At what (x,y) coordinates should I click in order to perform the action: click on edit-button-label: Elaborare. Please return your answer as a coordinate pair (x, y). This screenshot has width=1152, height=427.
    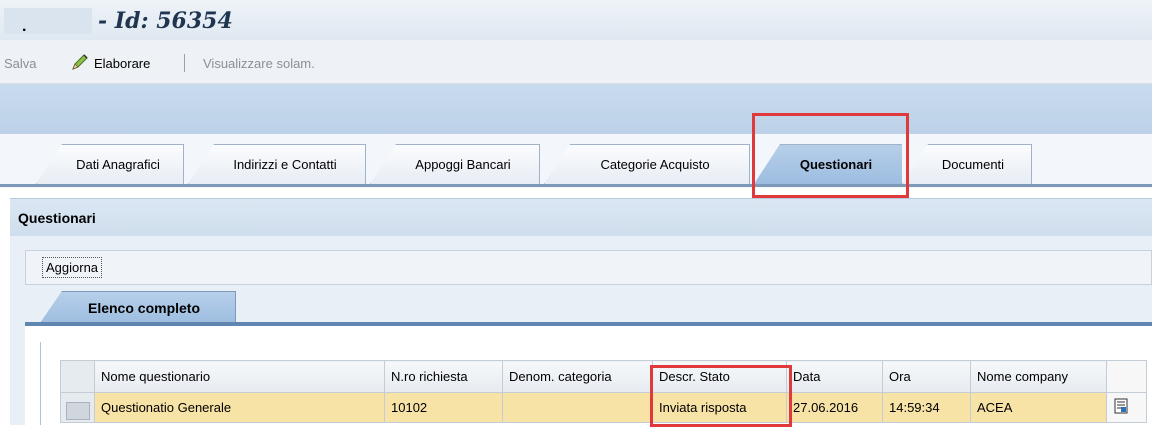
    Looking at the image, I should click on (122, 63).